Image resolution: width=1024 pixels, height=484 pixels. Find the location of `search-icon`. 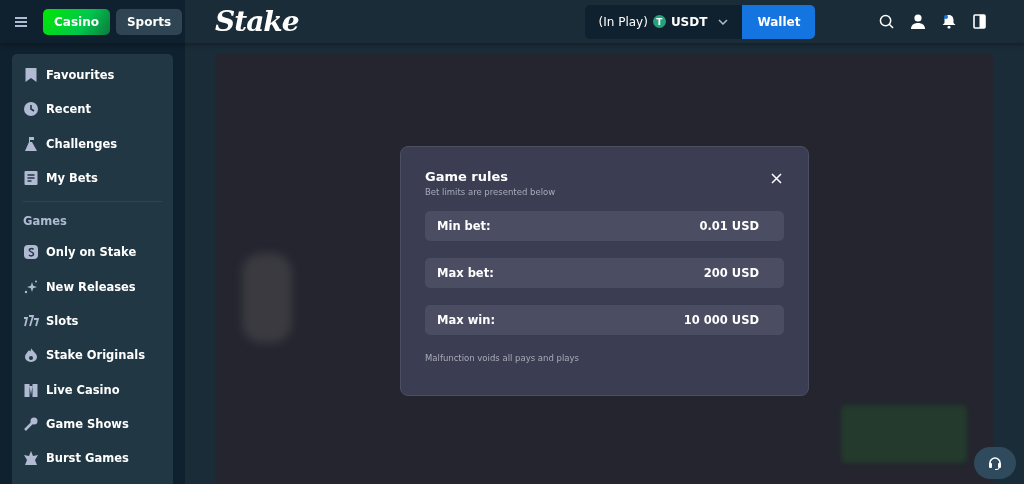

search-icon is located at coordinates (886, 21).